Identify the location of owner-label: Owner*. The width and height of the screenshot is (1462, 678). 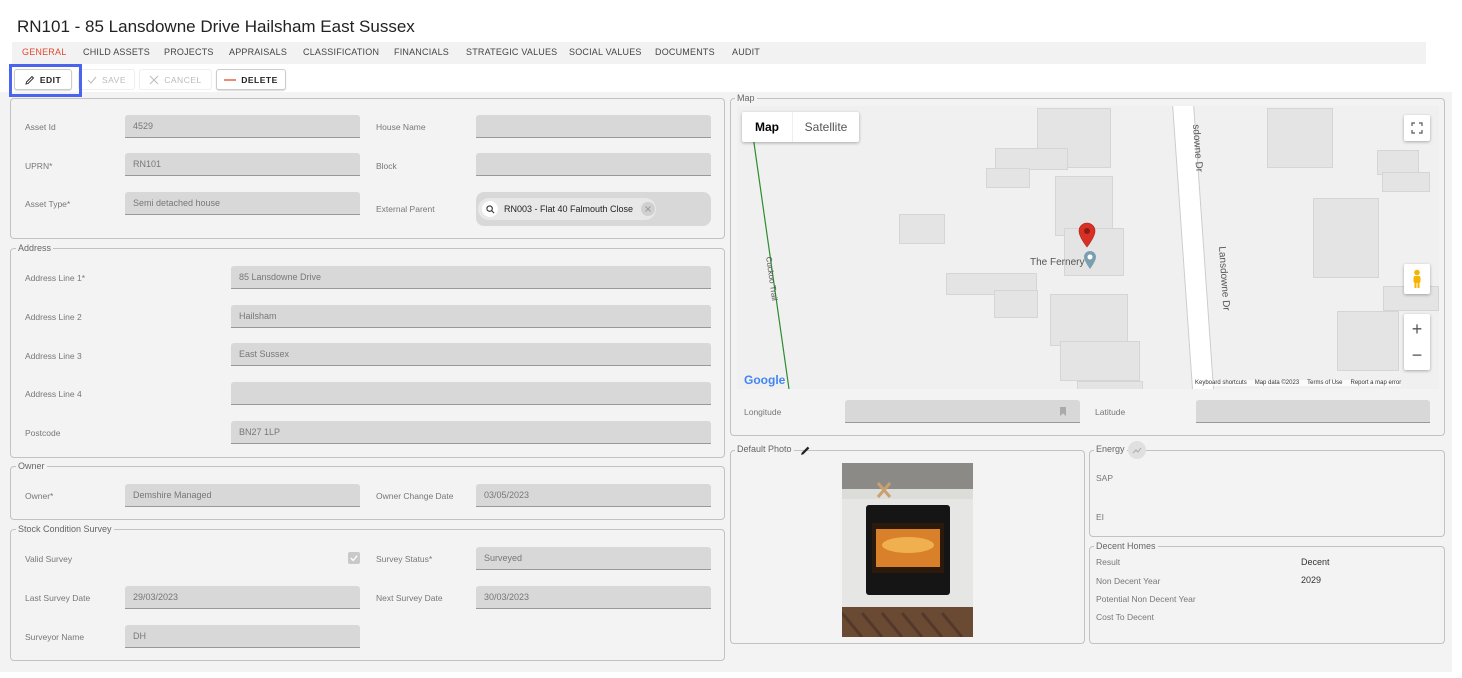
(39, 496).